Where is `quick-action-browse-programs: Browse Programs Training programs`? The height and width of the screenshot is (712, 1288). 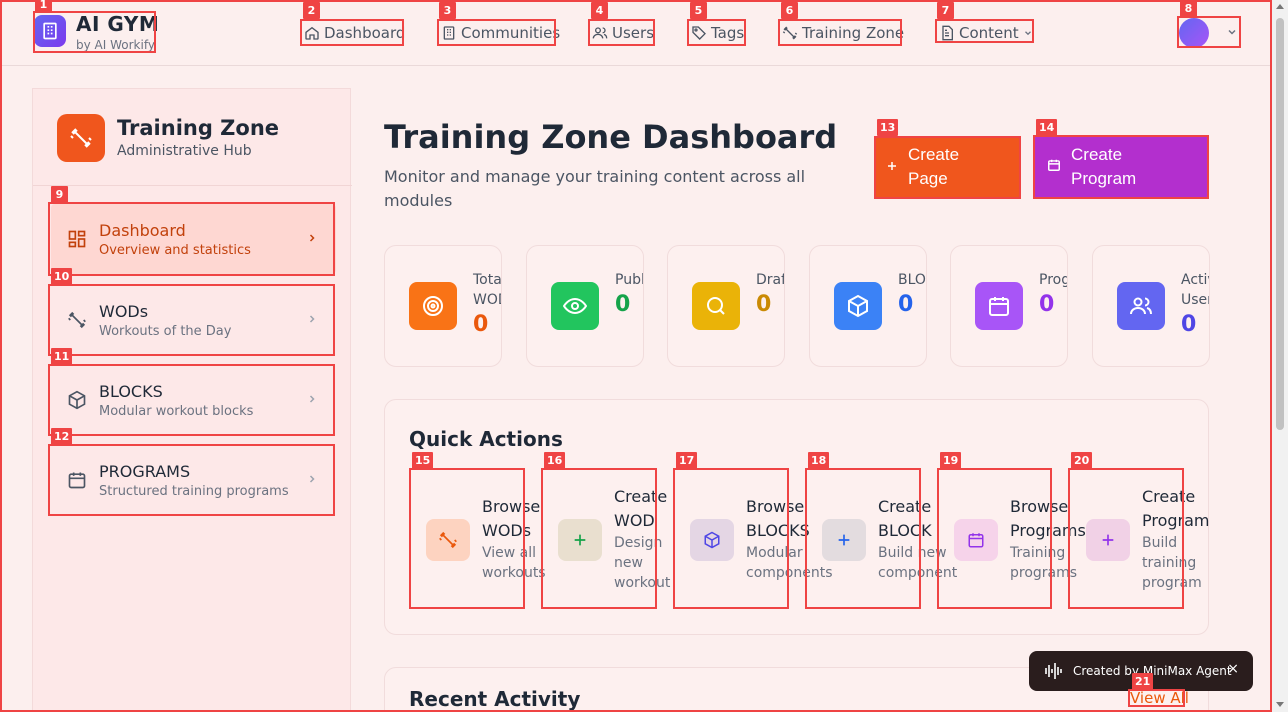 quick-action-browse-programs: Browse Programs Training programs is located at coordinates (1012, 538).